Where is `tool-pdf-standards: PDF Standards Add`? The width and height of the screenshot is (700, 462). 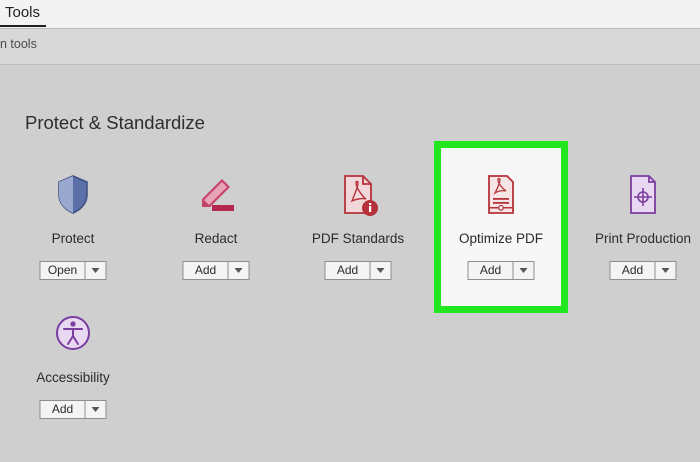 tool-pdf-standards: PDF Standards Add is located at coordinates (358, 248).